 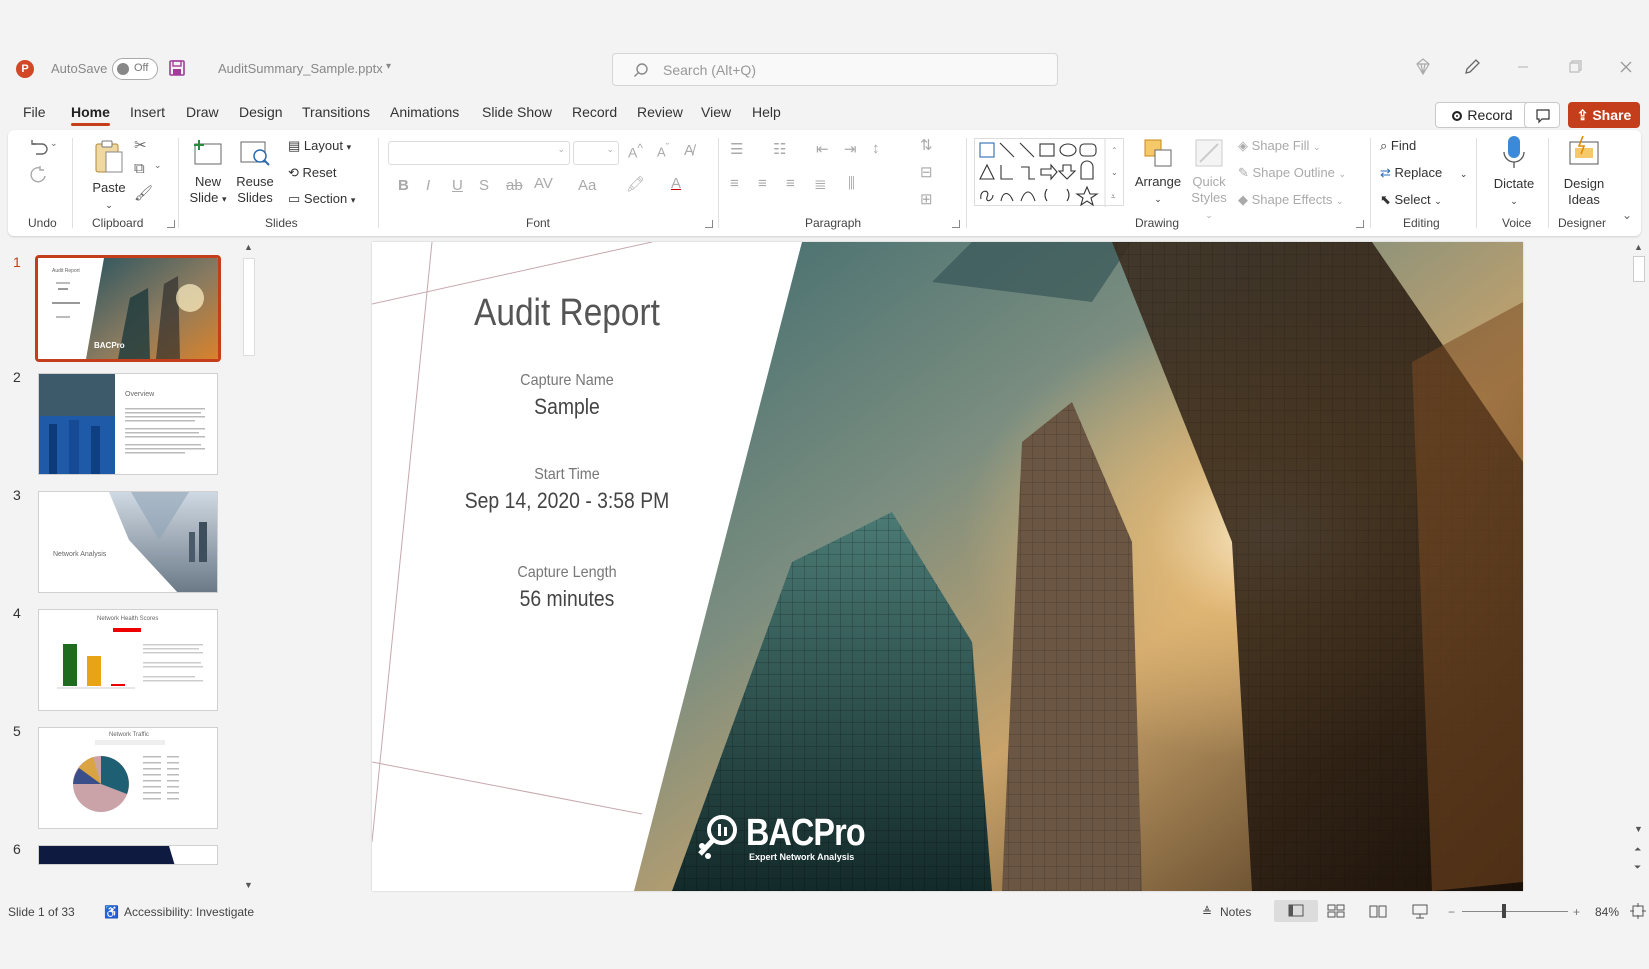 What do you see at coordinates (1423, 67) in the screenshot?
I see `diamond-icon` at bounding box center [1423, 67].